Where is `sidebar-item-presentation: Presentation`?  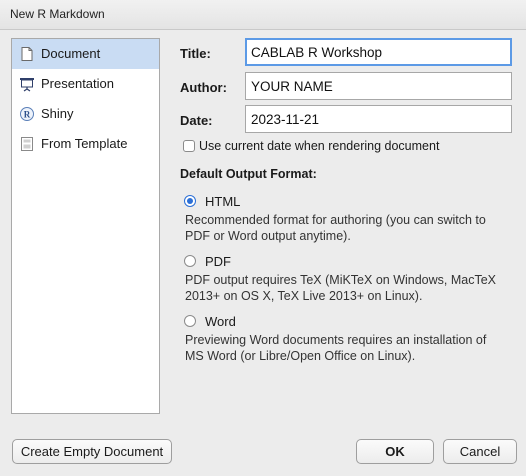
sidebar-item-presentation: Presentation is located at coordinates (85, 84).